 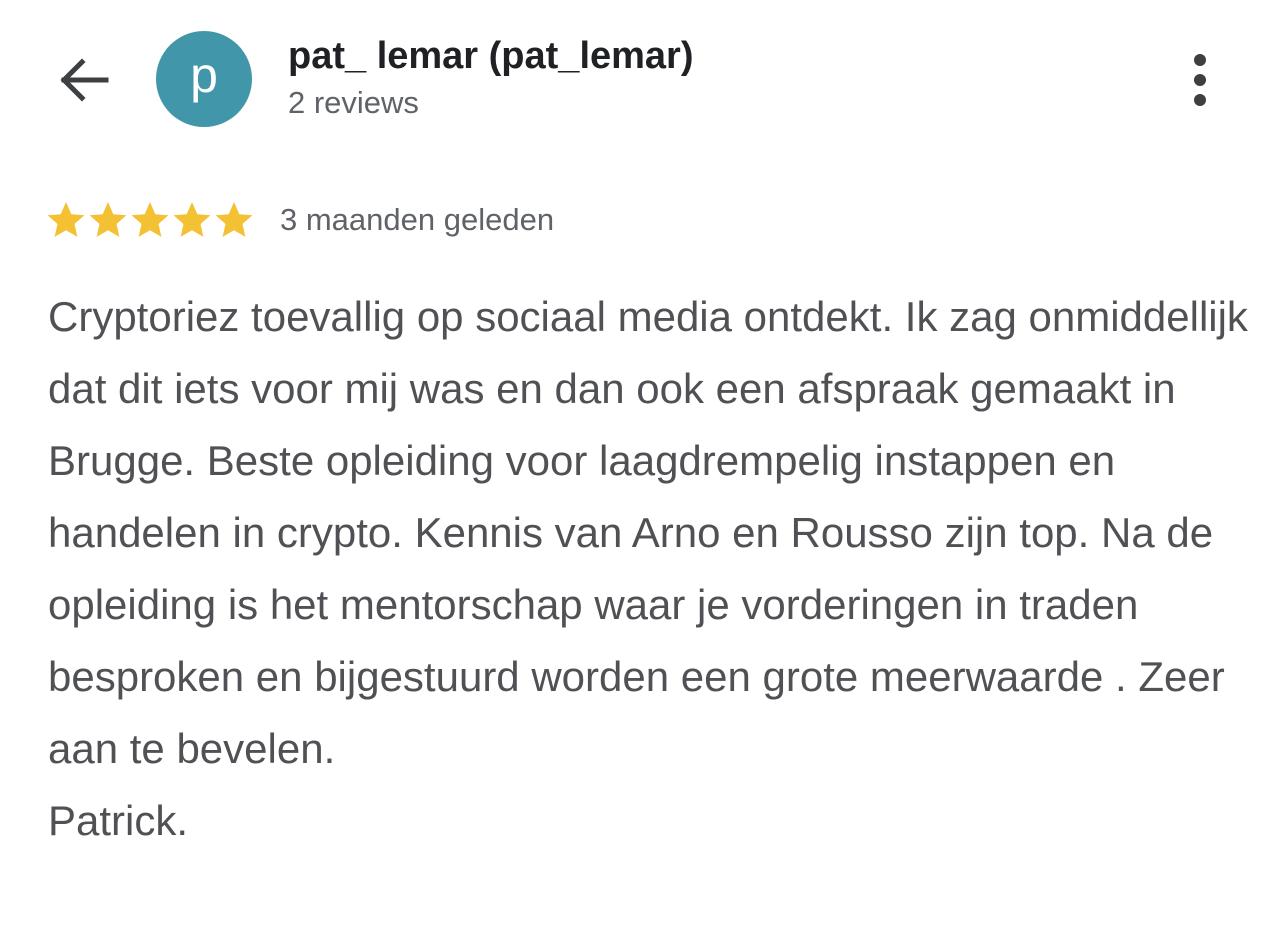 I want to click on more-vertical-icon, so click(x=1200, y=80).